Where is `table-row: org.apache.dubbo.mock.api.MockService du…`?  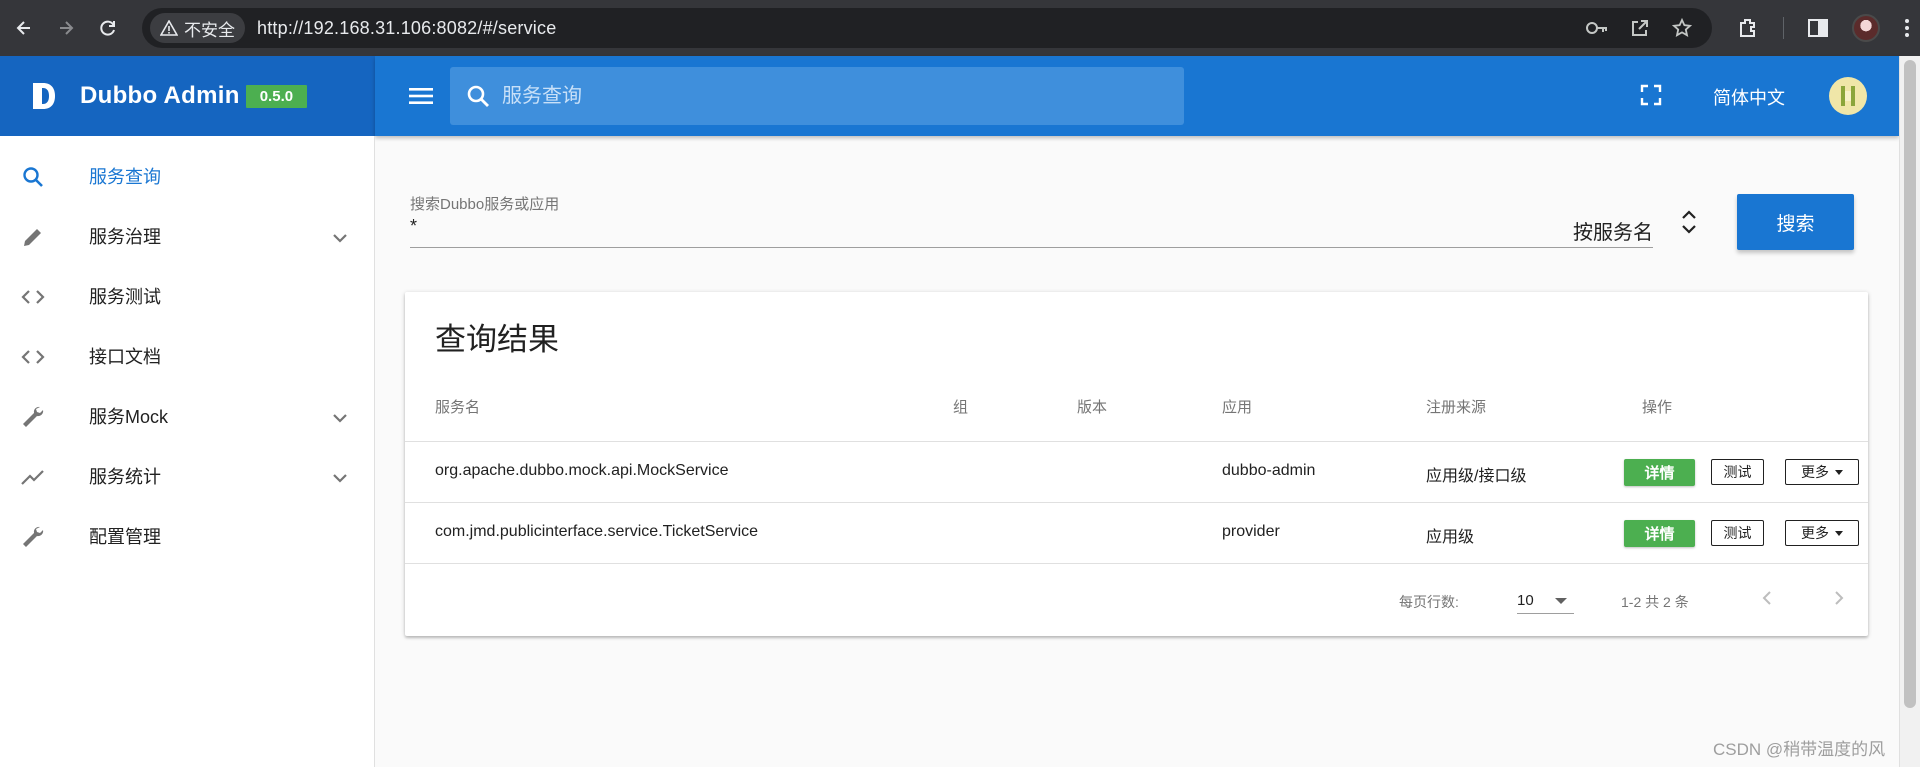
table-row: org.apache.dubbo.mock.api.MockService du… is located at coordinates (1136, 471).